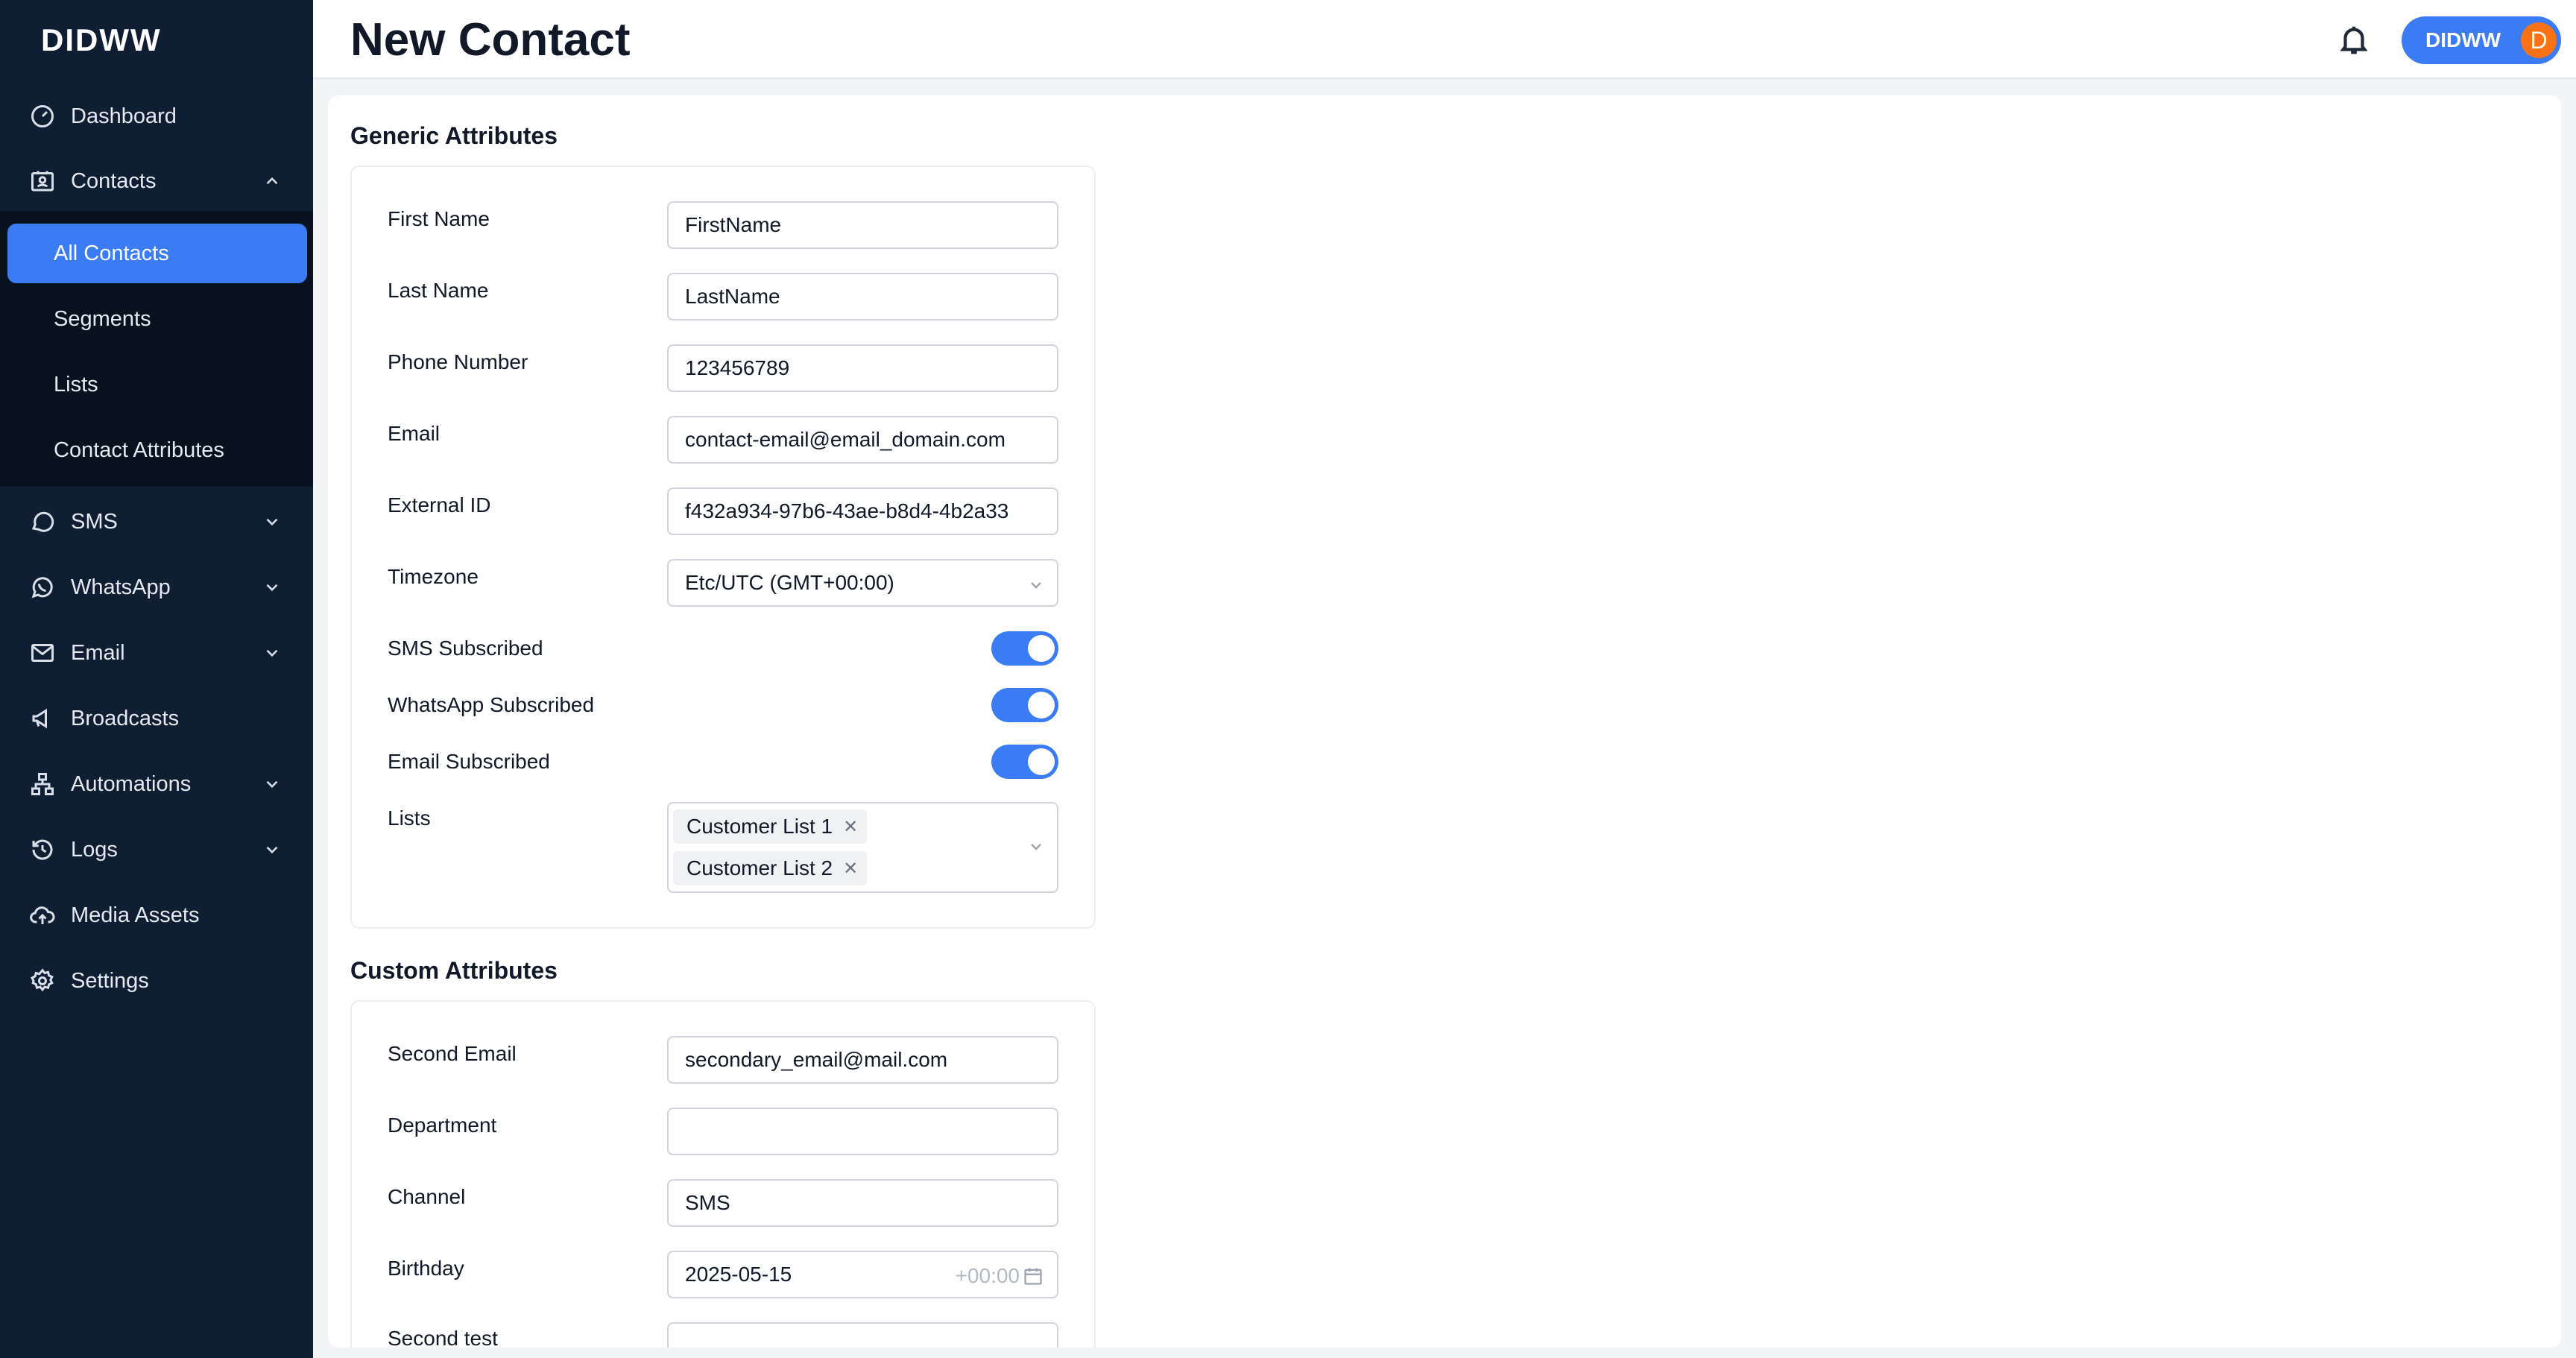 Image resolution: width=2576 pixels, height=1358 pixels. I want to click on user-menu-label: DIDWW, so click(2463, 39).